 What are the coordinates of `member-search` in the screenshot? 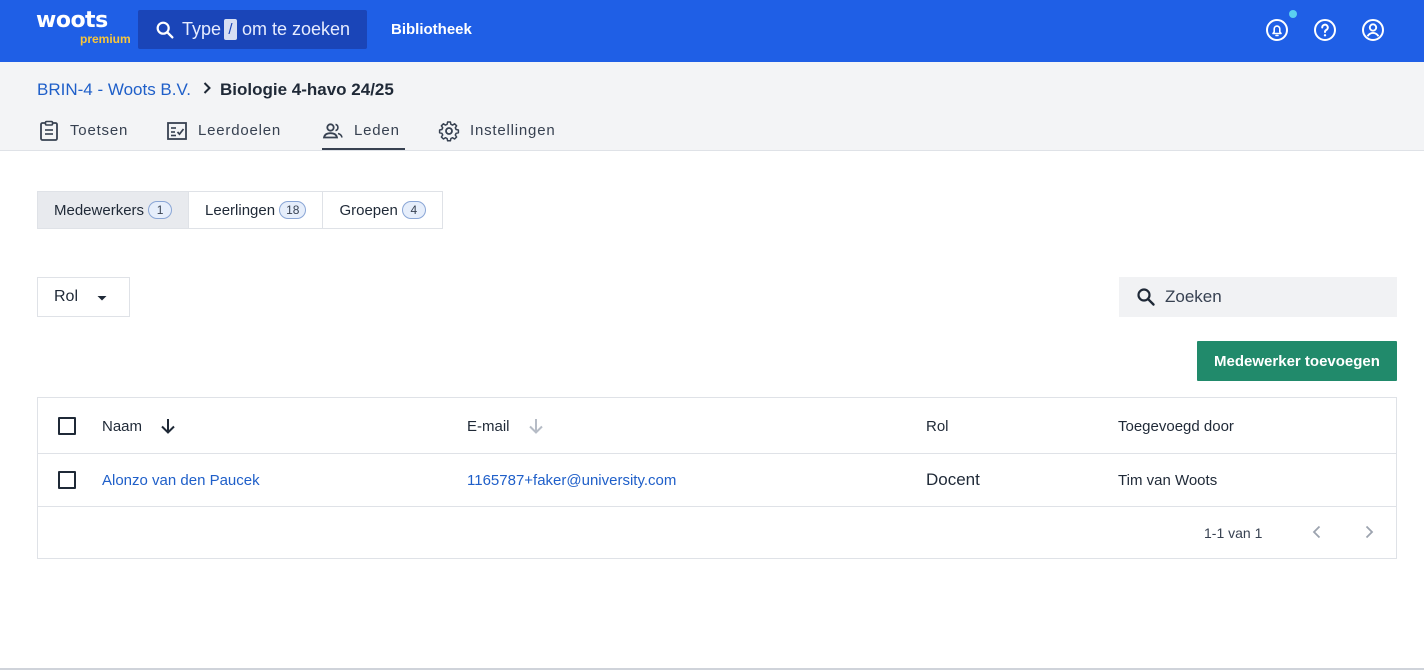 It's located at (1258, 297).